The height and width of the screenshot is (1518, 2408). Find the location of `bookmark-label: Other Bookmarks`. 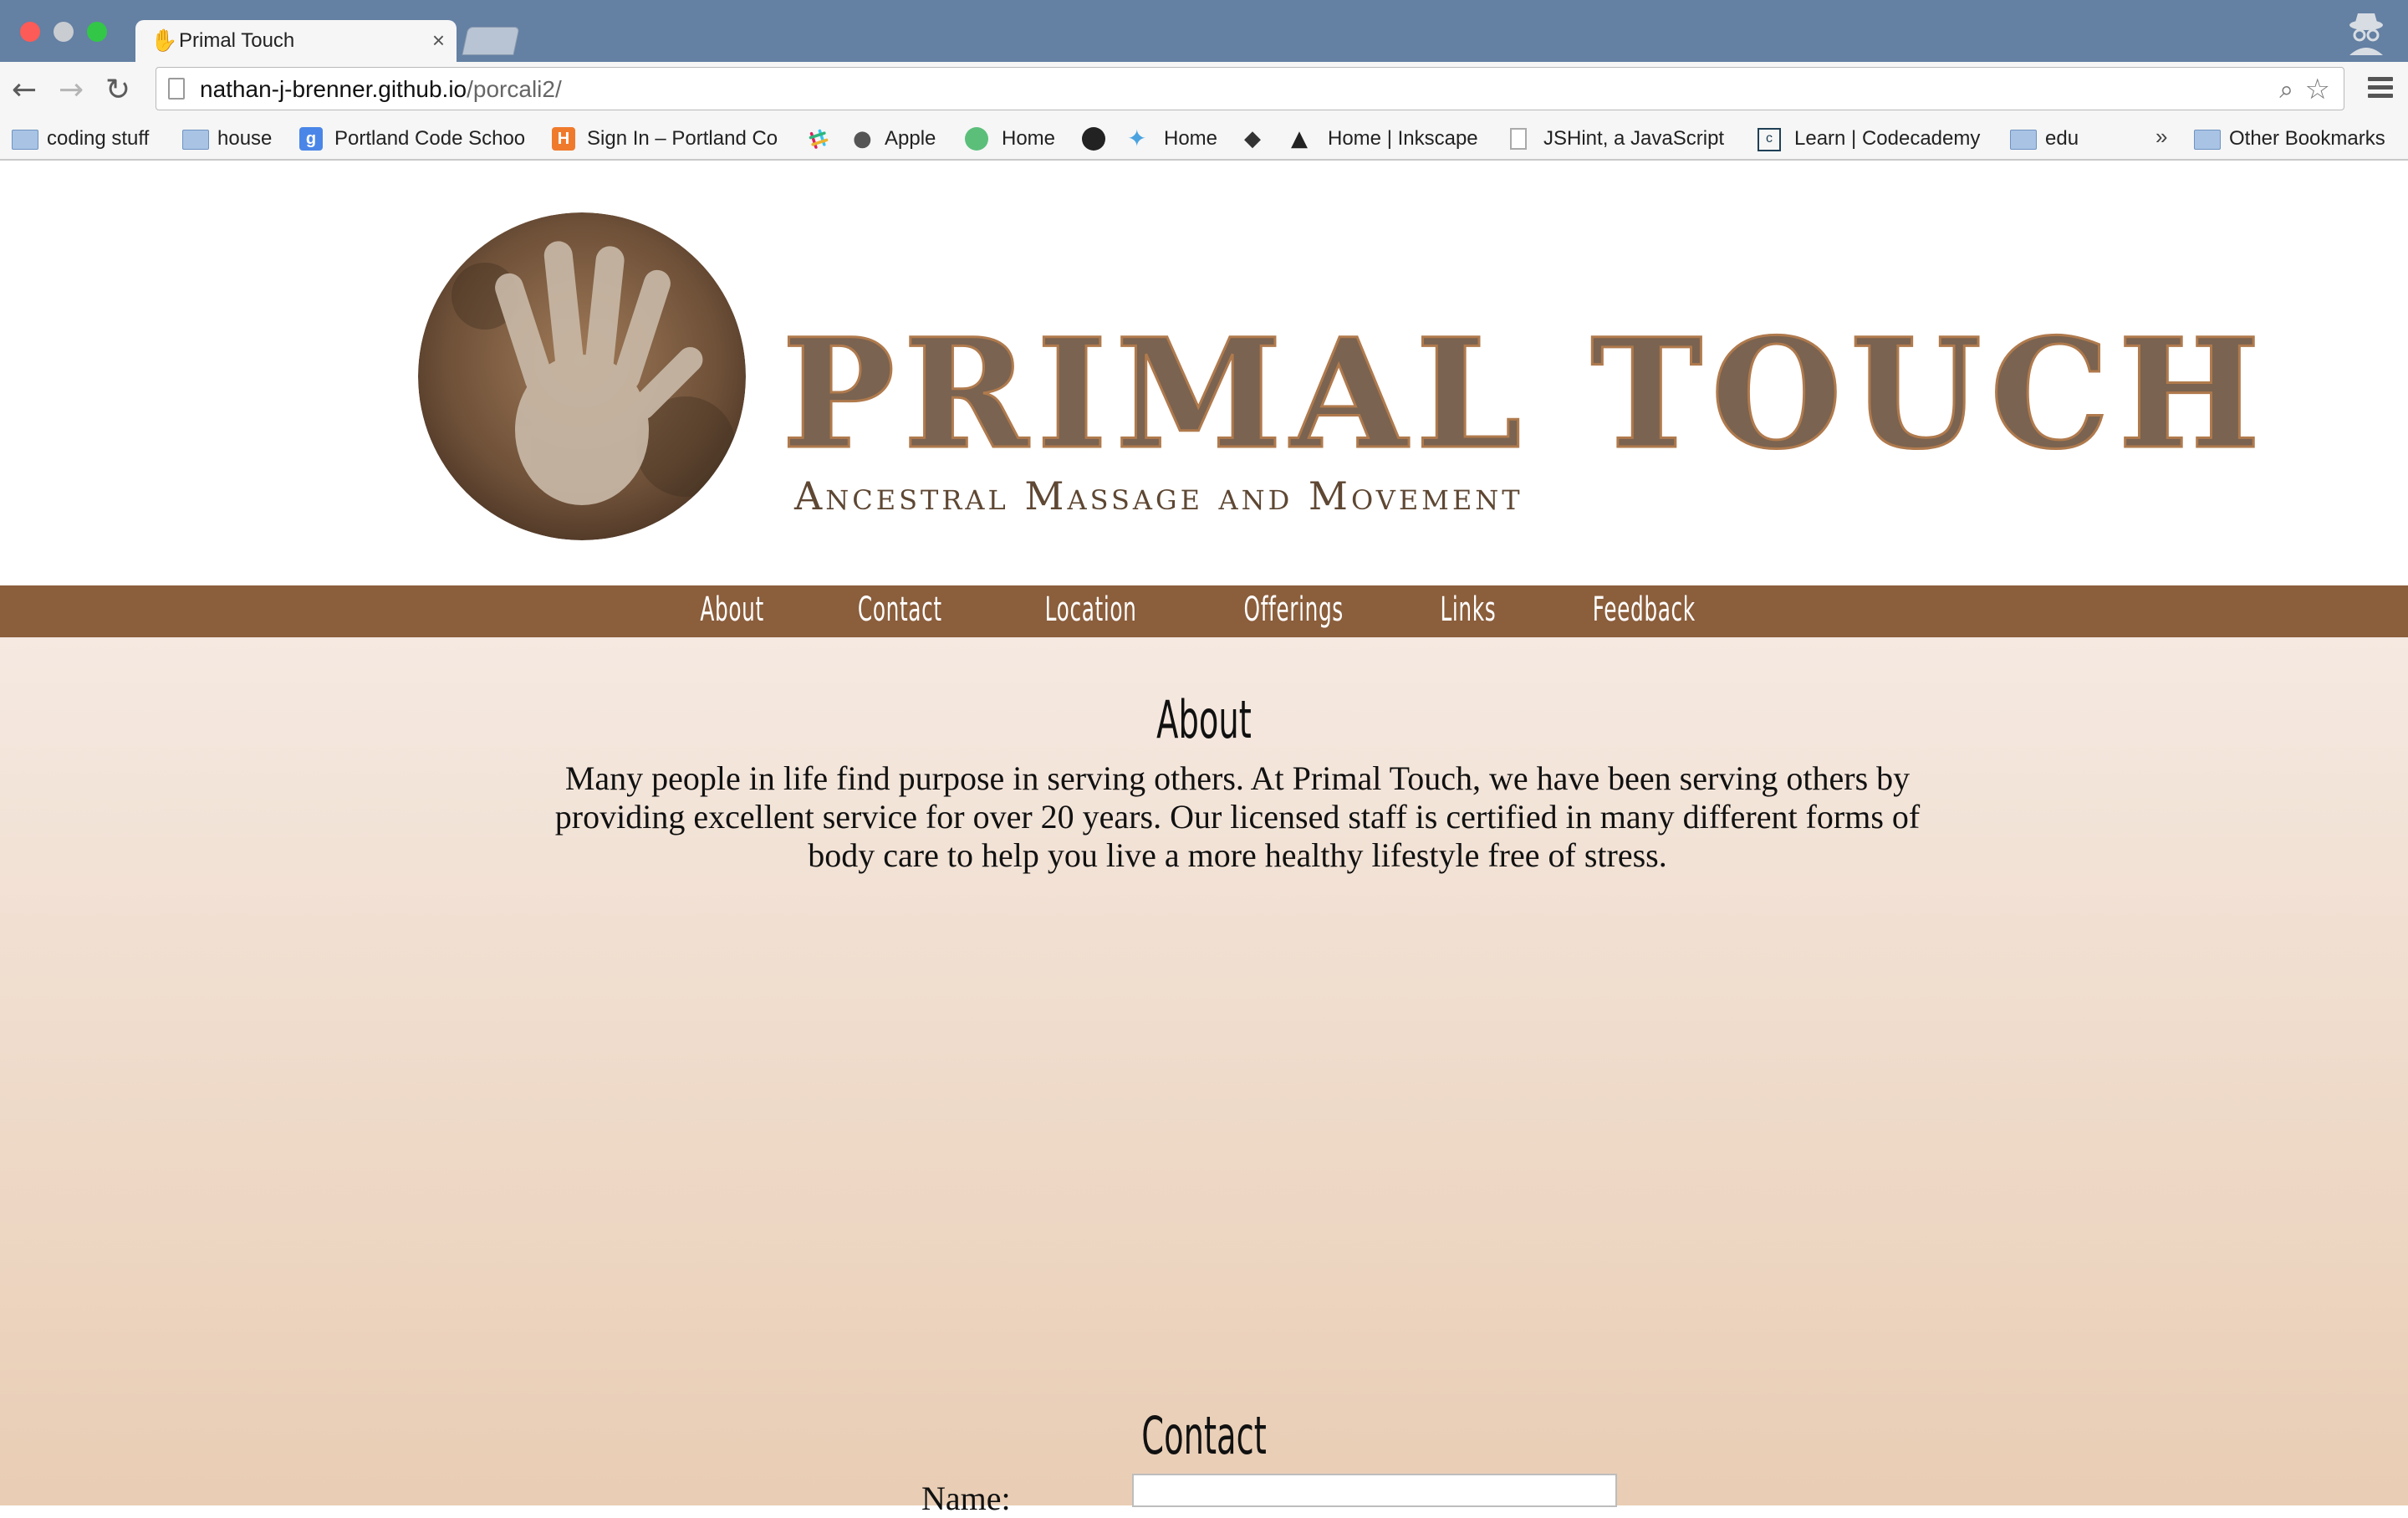

bookmark-label: Other Bookmarks is located at coordinates (2307, 138).